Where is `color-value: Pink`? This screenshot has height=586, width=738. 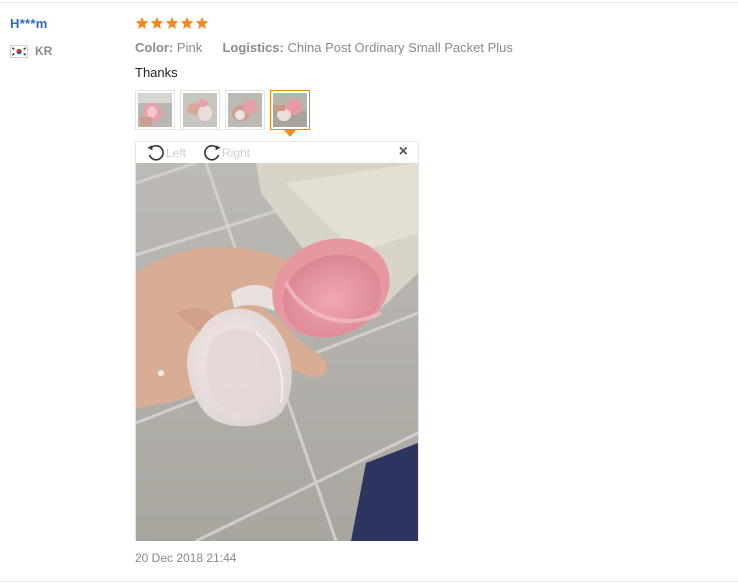 color-value: Pink is located at coordinates (189, 47).